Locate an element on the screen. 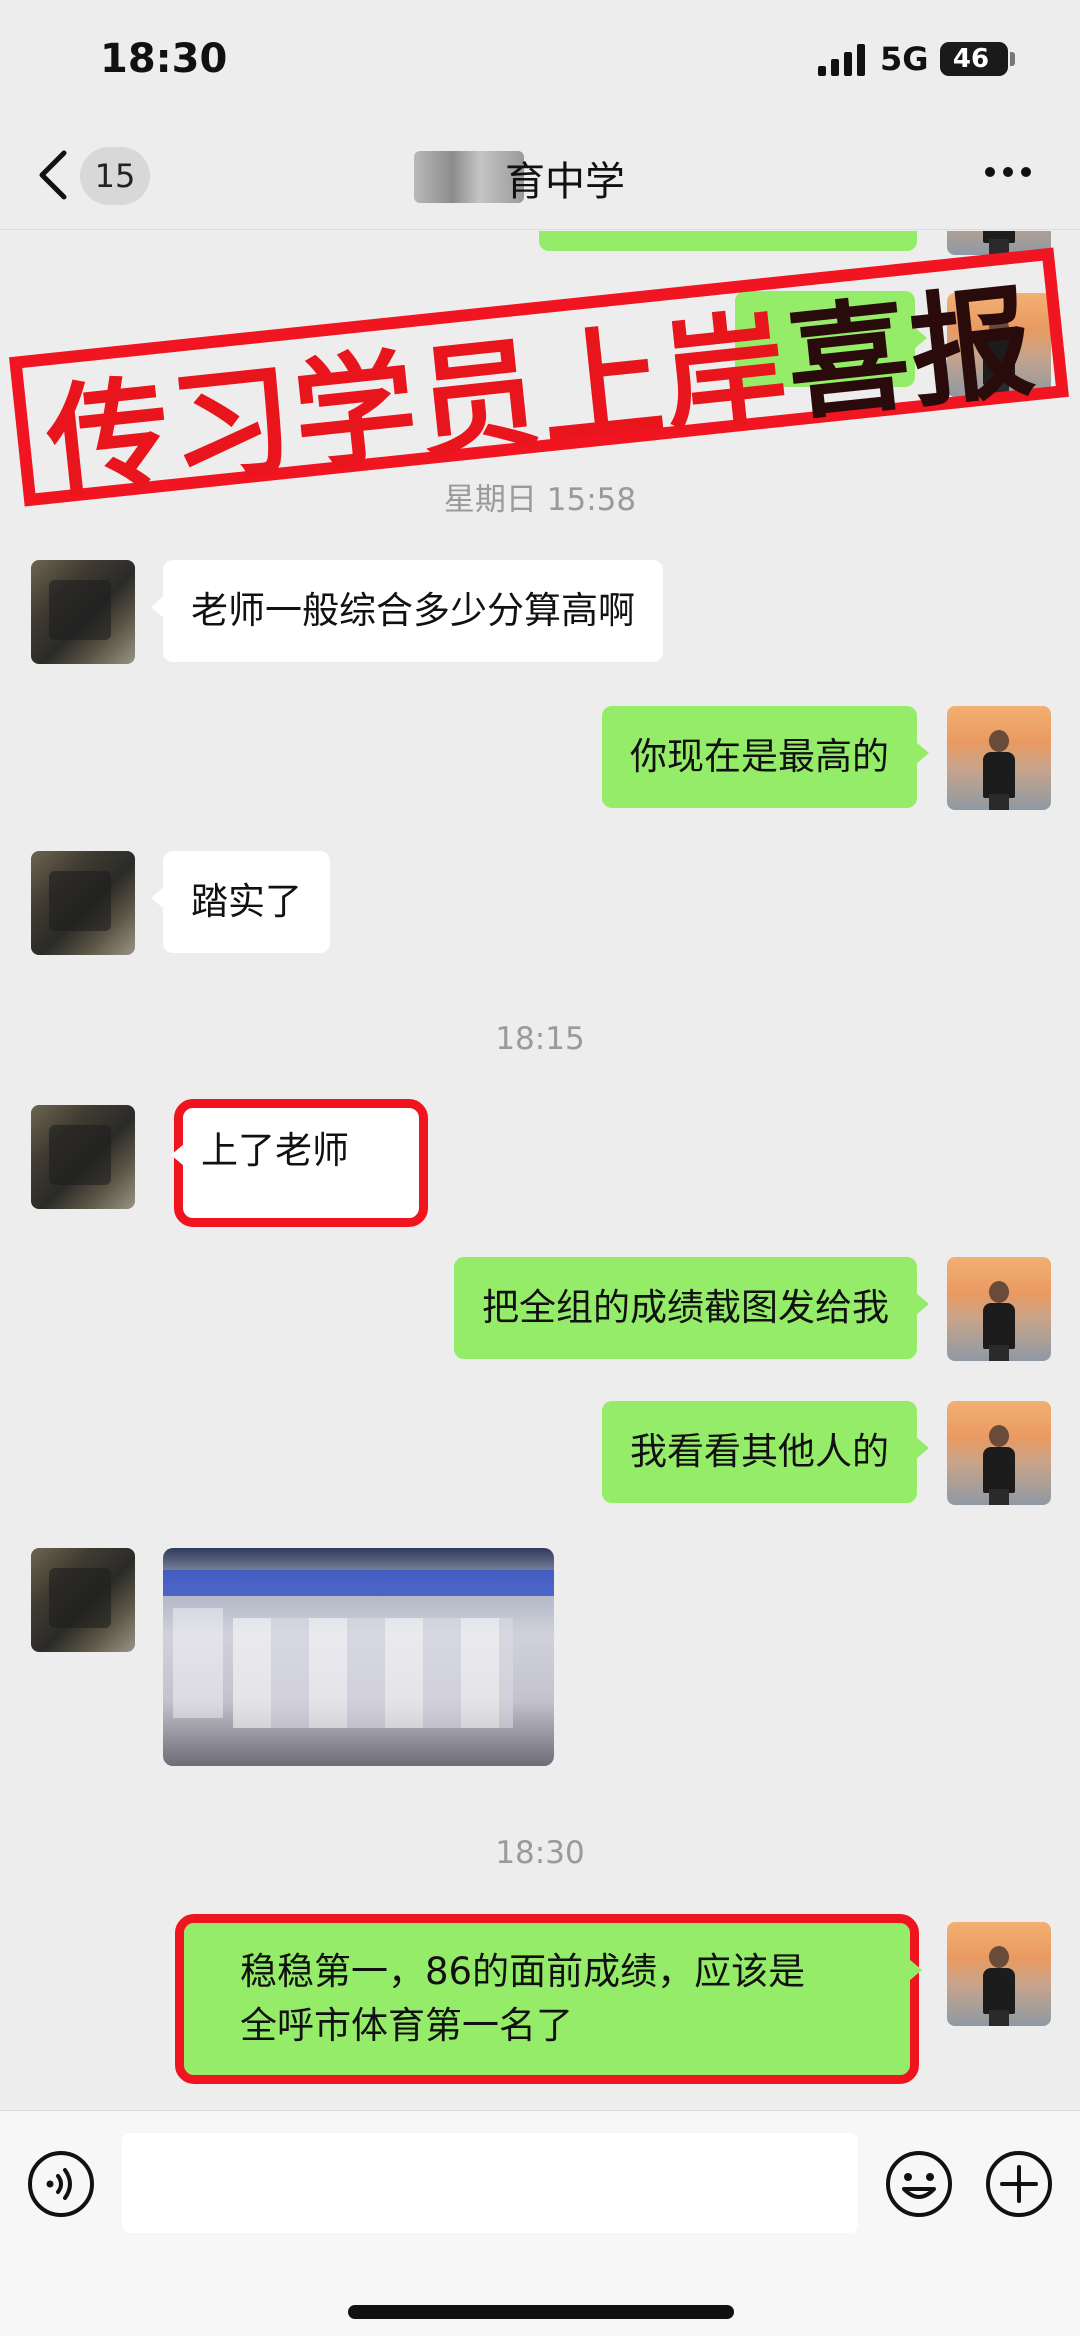 Image resolution: width=1080 pixels, height=2336 pixels. battery-icon: 46 is located at coordinates (974, 59).